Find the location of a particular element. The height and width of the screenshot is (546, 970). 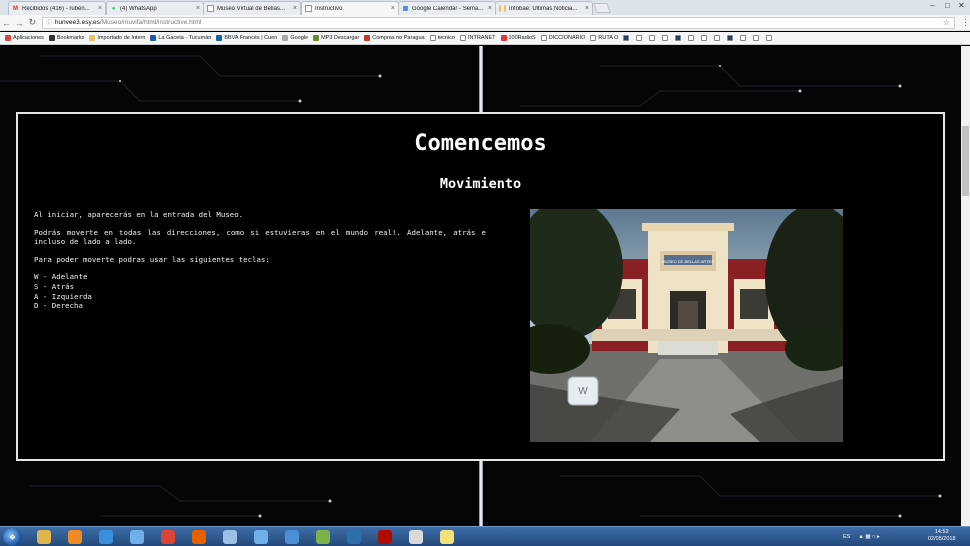

clock-date: 02/05/2018 is located at coordinates (942, 539).